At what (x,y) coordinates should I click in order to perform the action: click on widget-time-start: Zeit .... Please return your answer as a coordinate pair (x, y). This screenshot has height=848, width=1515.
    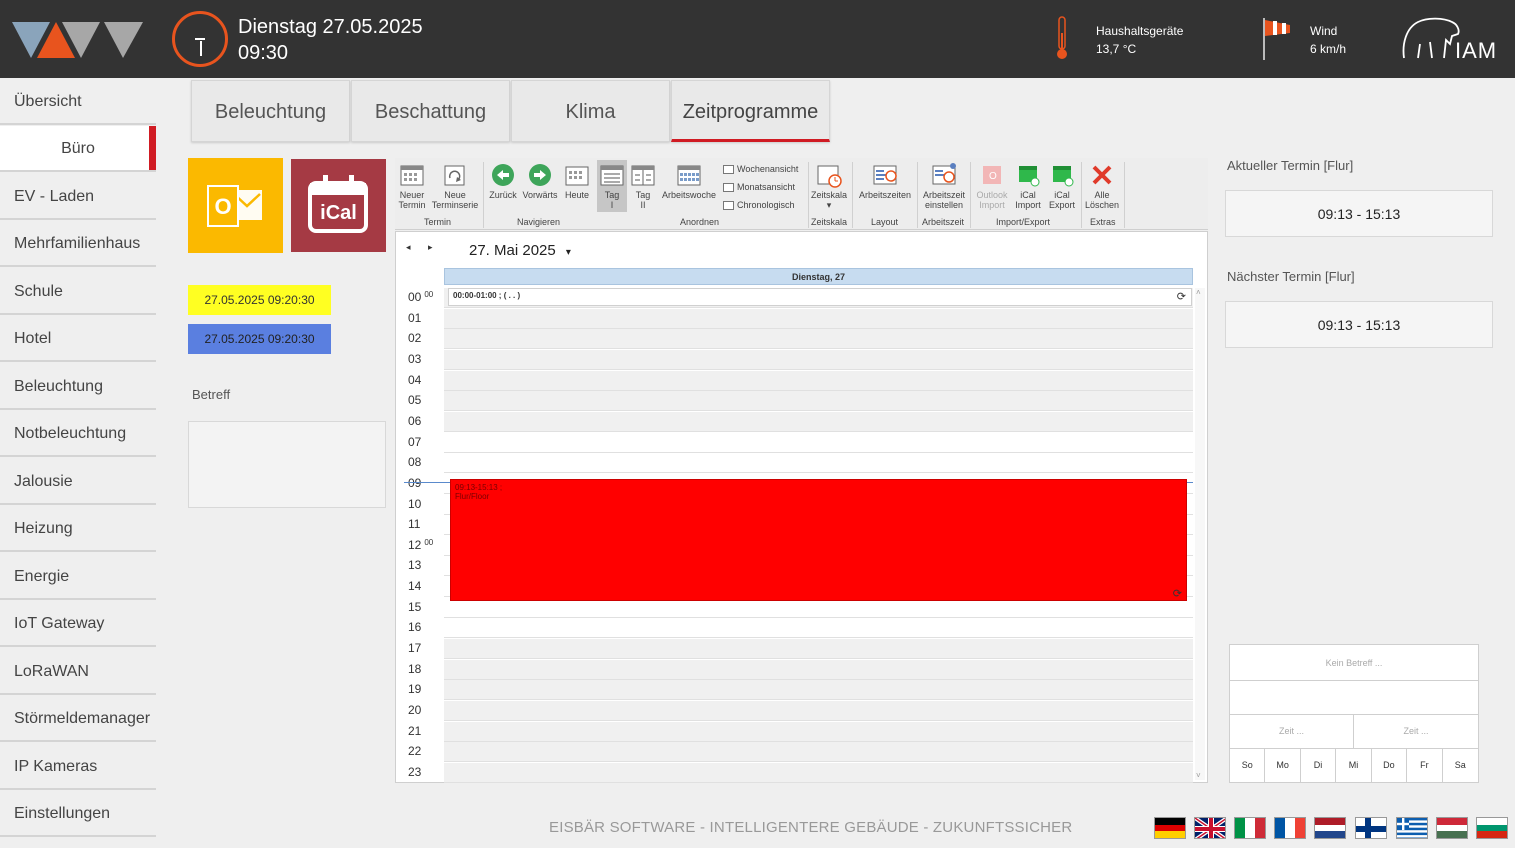
    Looking at the image, I should click on (1292, 731).